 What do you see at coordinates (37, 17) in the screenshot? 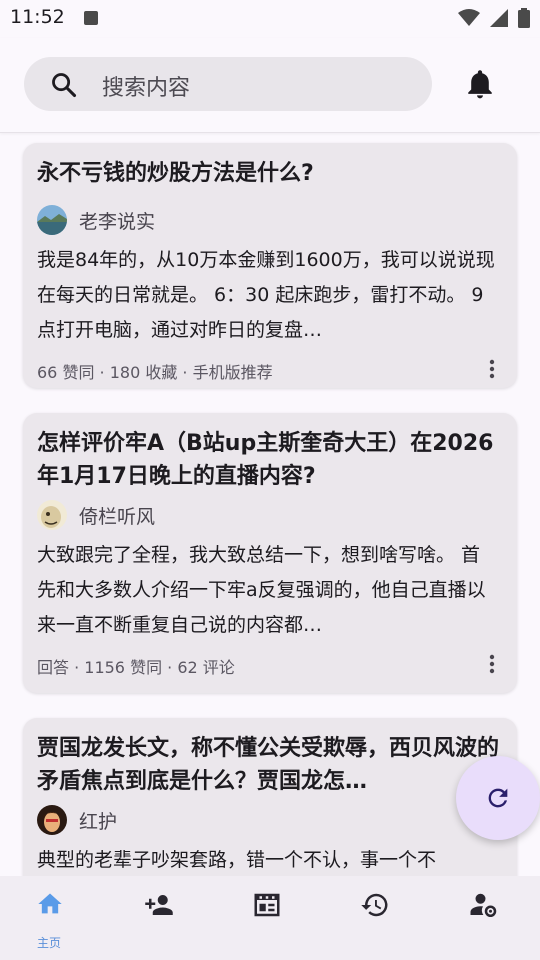
I see `status-time: 11:52` at bounding box center [37, 17].